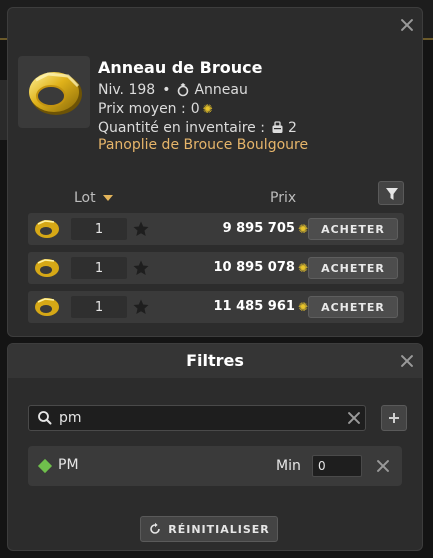  I want to click on remove-filter-icon, so click(383, 466).